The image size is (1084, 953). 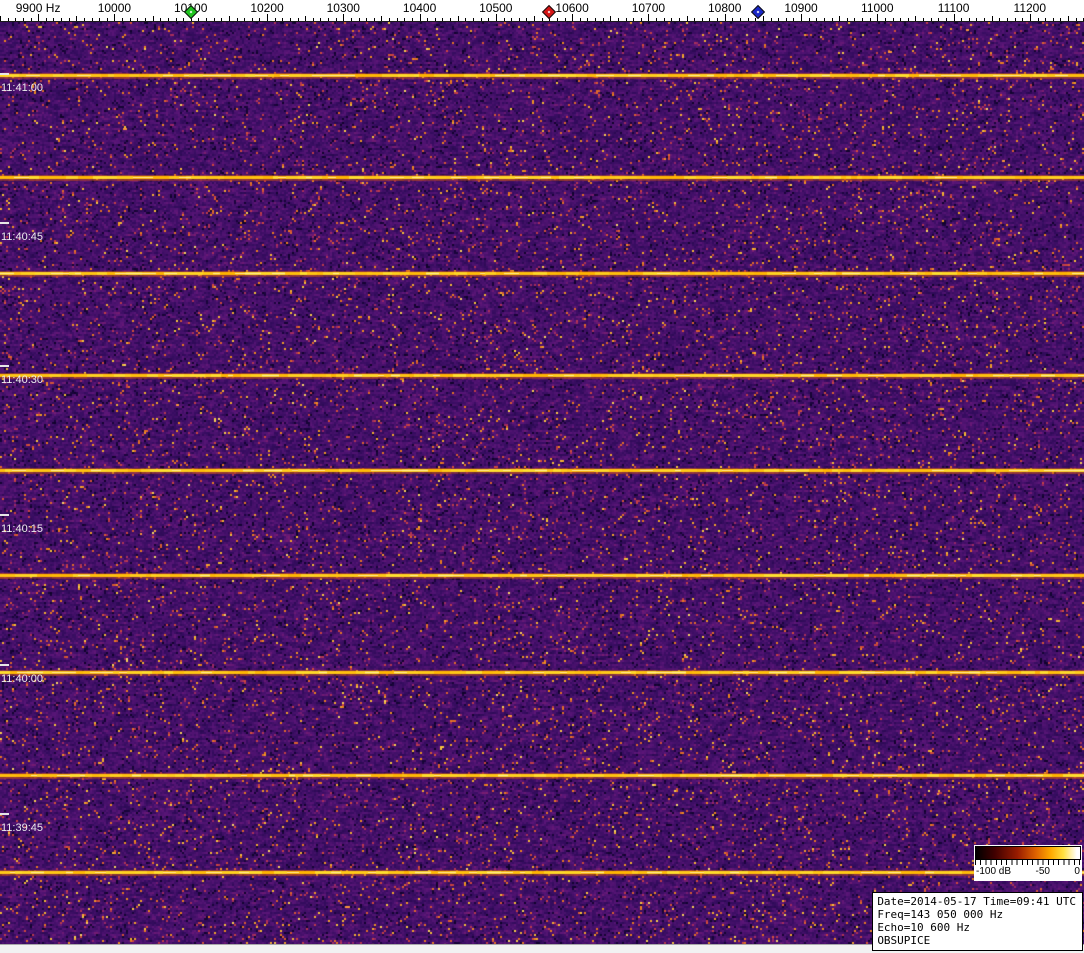 What do you see at coordinates (1030, 8) in the screenshot?
I see `freq-tick-label: 11200` at bounding box center [1030, 8].